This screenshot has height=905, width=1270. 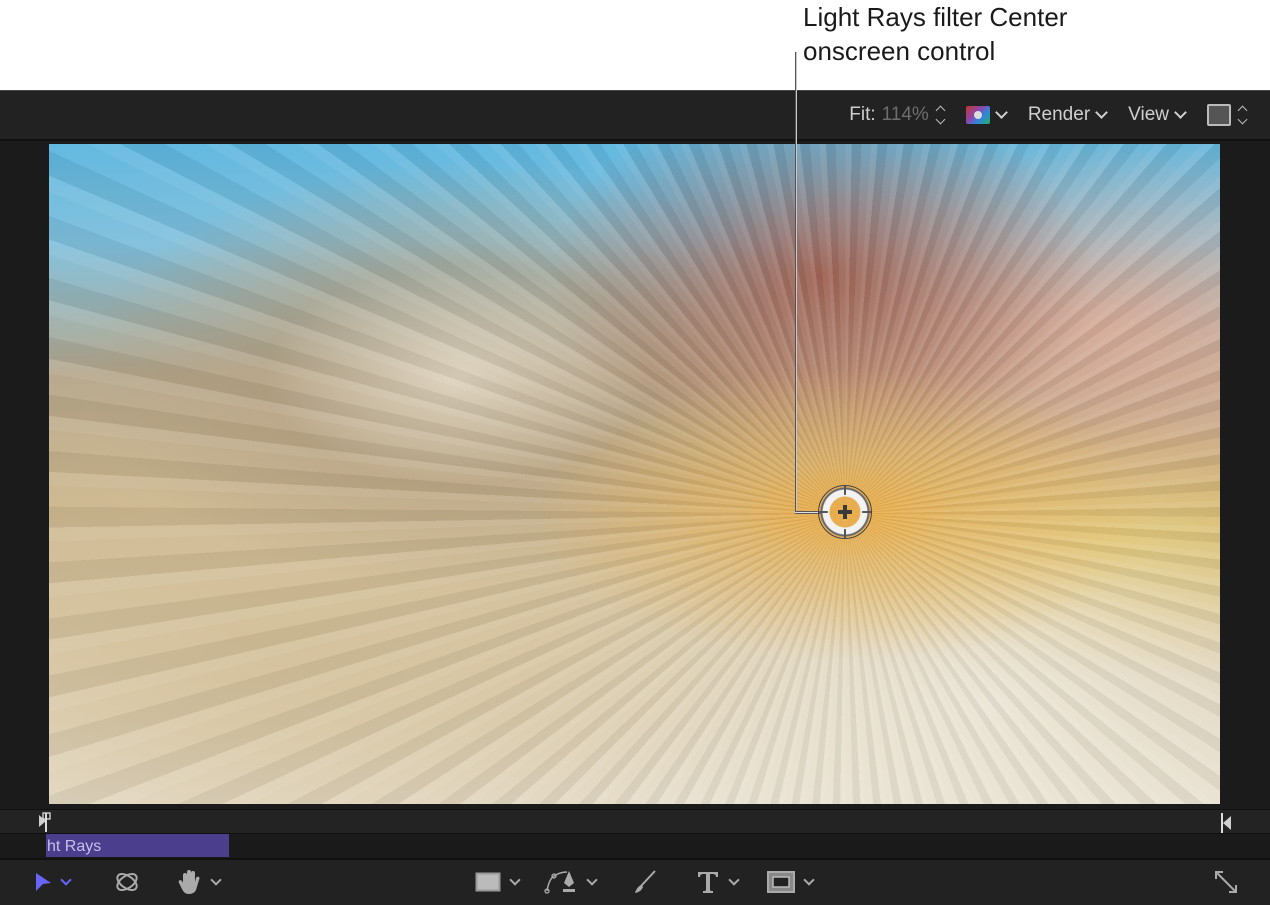 What do you see at coordinates (559, 882) in the screenshot?
I see `pen-icon` at bounding box center [559, 882].